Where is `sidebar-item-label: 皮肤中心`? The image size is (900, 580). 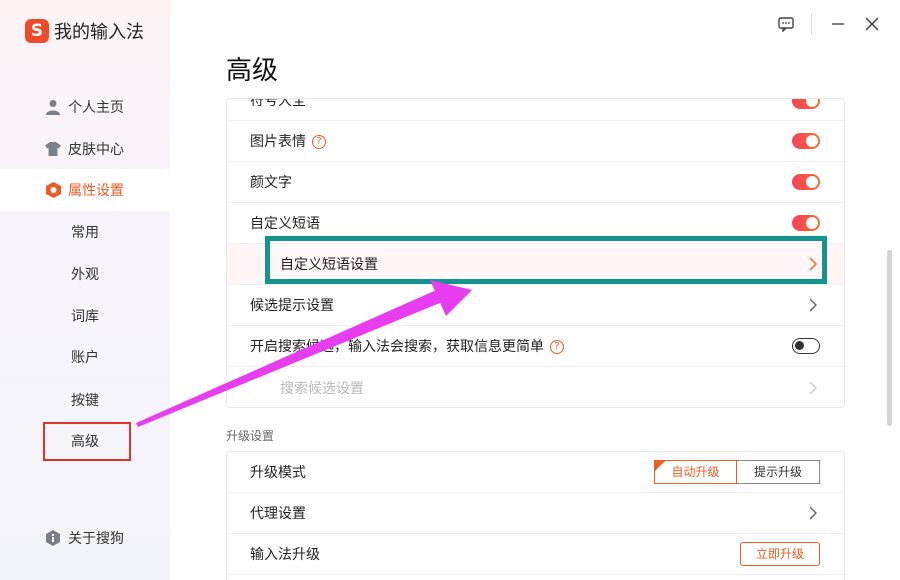 sidebar-item-label: 皮肤中心 is located at coordinates (96, 150).